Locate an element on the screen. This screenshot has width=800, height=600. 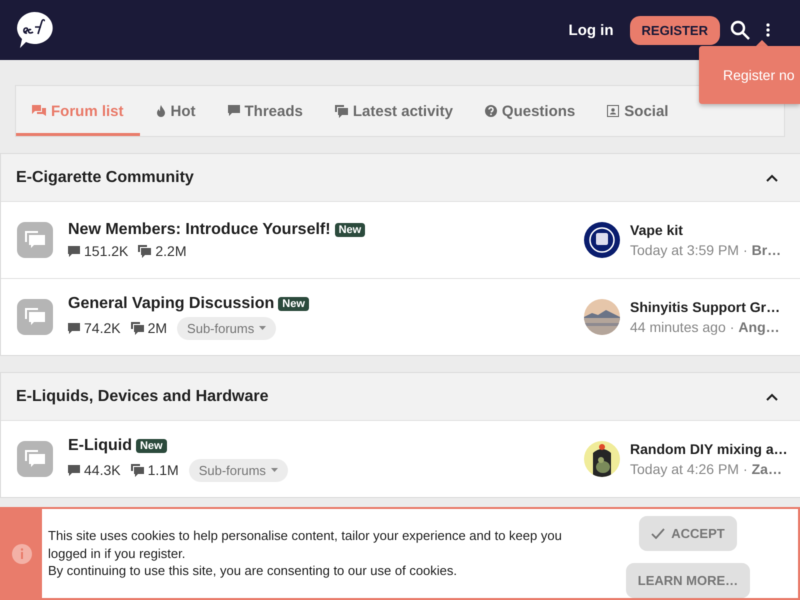
cookie-notice-text: By continuing to use this site, you are consenting to our use of cookies. is located at coordinates (253, 571).